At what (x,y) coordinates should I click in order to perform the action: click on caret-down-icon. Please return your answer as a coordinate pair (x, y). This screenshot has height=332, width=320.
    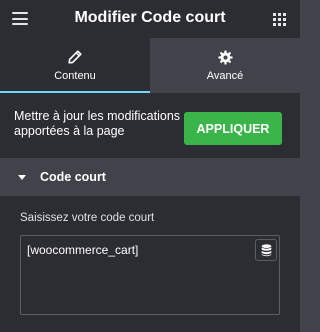
    Looking at the image, I should click on (22, 177).